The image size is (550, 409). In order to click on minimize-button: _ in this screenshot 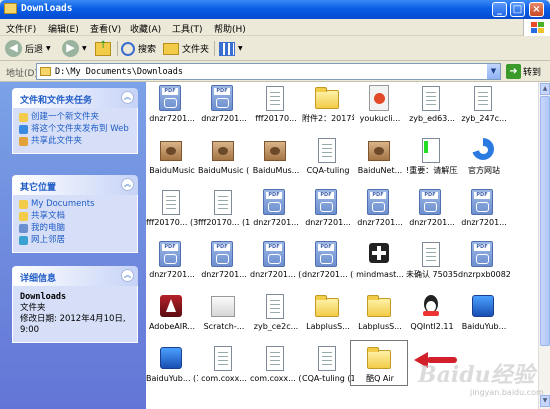, I will do `click(499, 9)`.